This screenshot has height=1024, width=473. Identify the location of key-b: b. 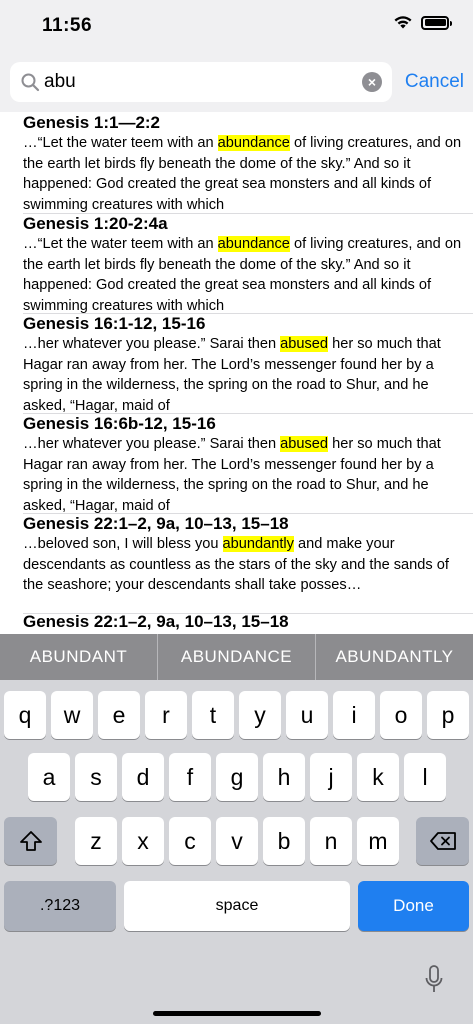
(284, 841).